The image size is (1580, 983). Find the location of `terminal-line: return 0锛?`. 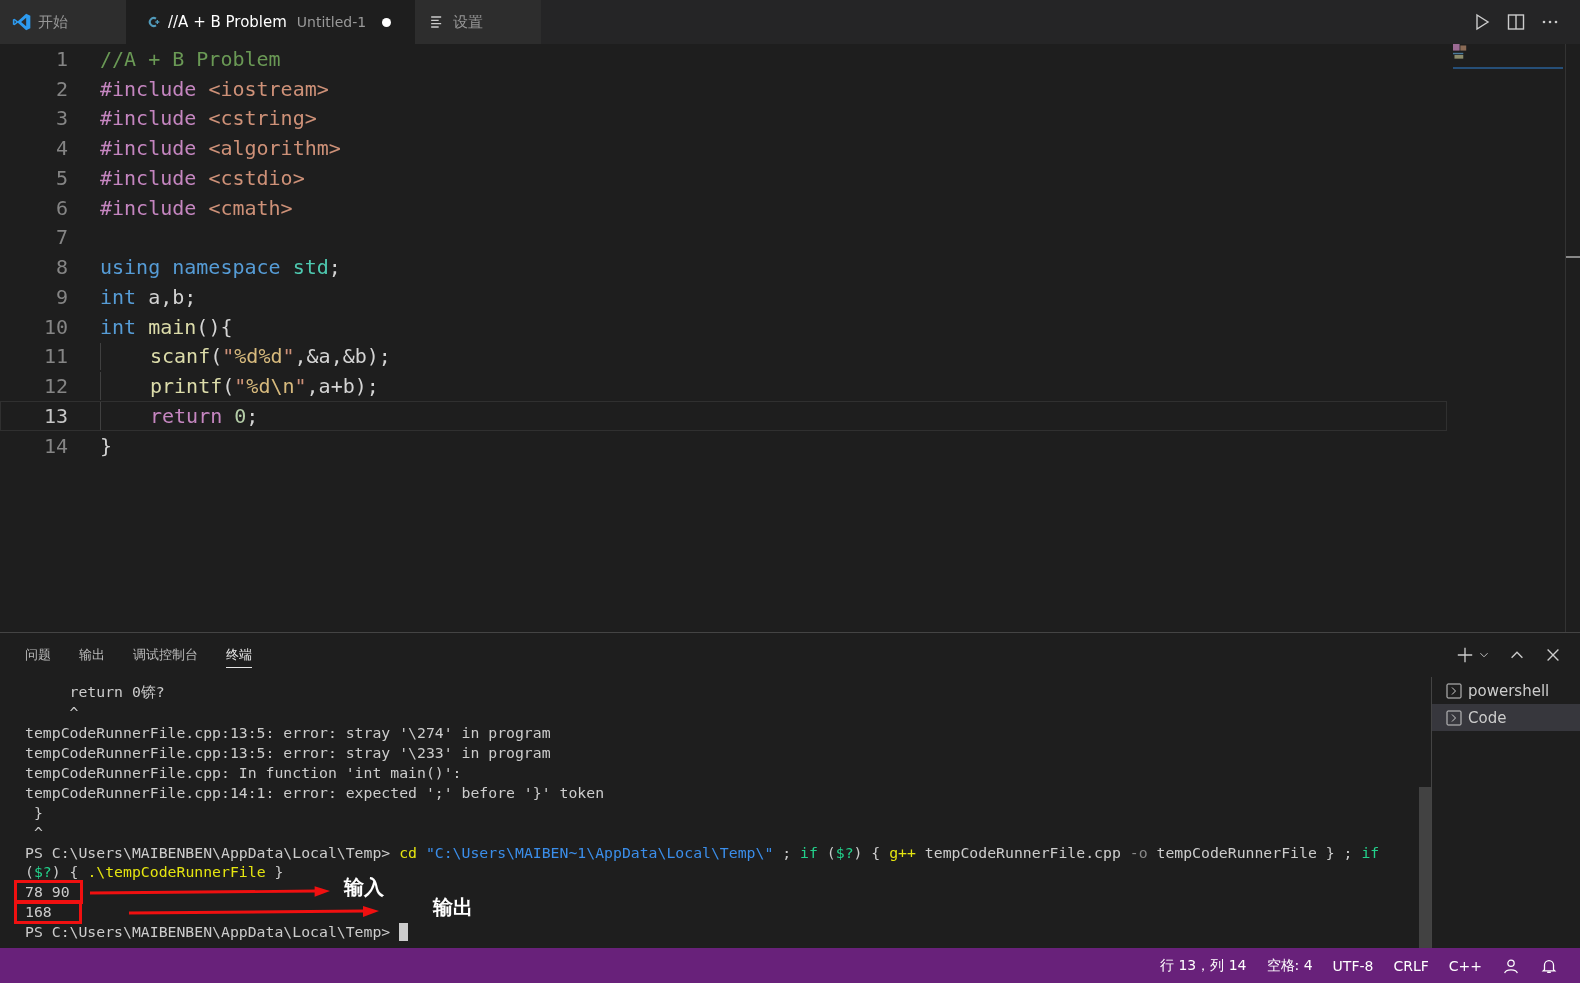

terminal-line: return 0锛? is located at coordinates (116, 693).